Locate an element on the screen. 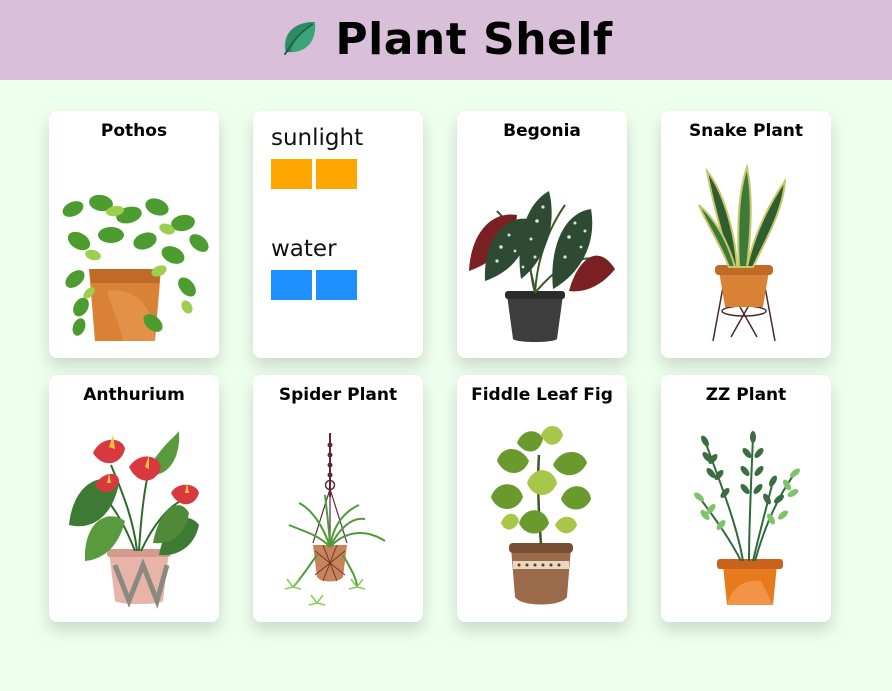  plant-card-zz-plant: ZZ Plant is located at coordinates (746, 498).